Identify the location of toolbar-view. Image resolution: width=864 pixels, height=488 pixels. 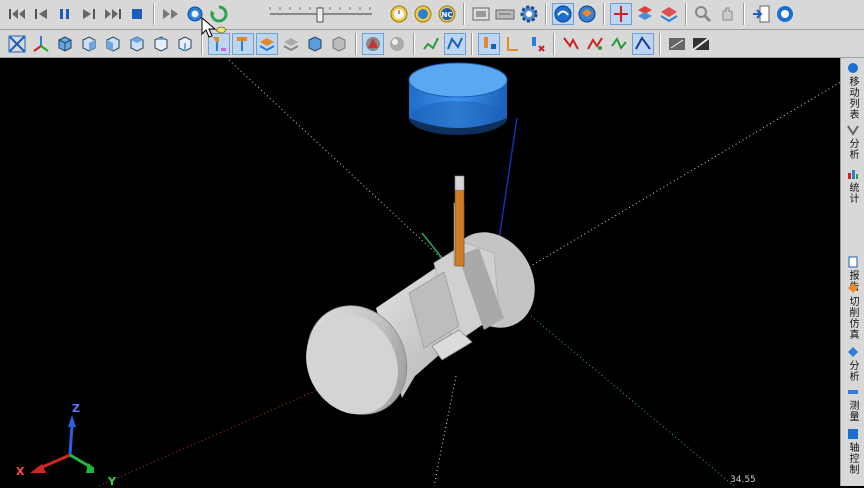
(432, 44).